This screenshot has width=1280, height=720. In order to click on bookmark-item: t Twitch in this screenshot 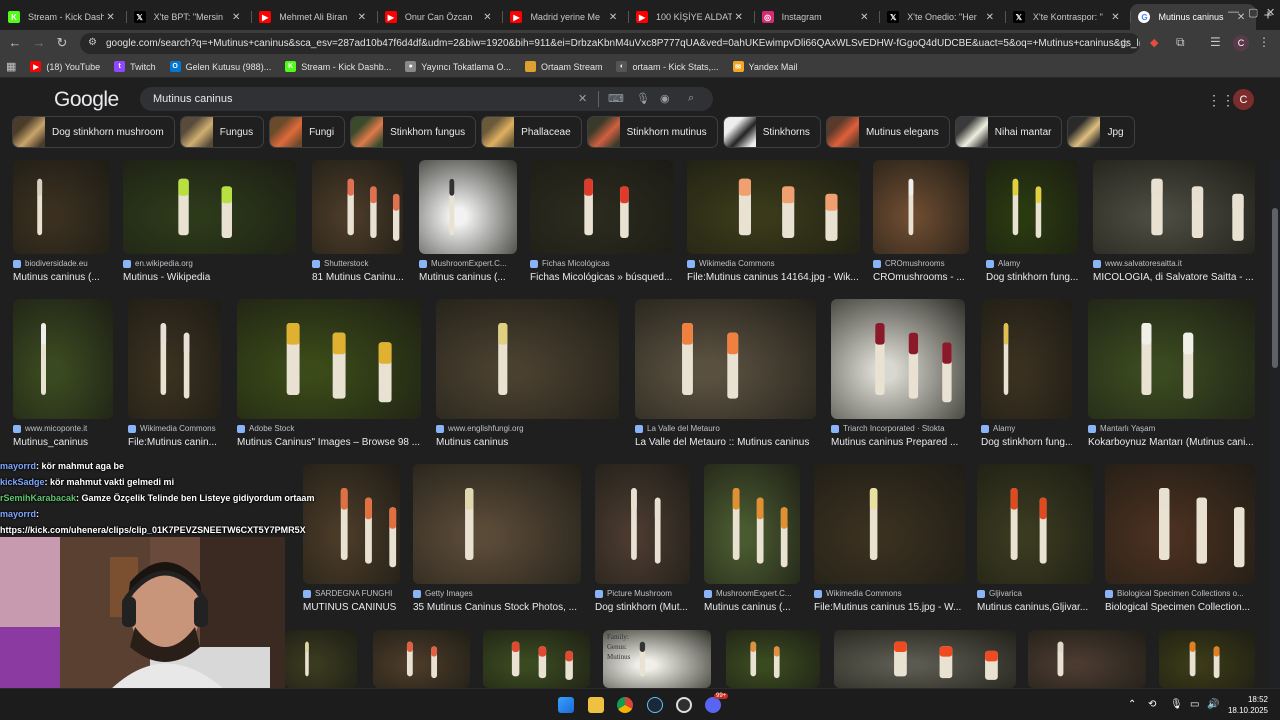, I will do `click(135, 66)`.